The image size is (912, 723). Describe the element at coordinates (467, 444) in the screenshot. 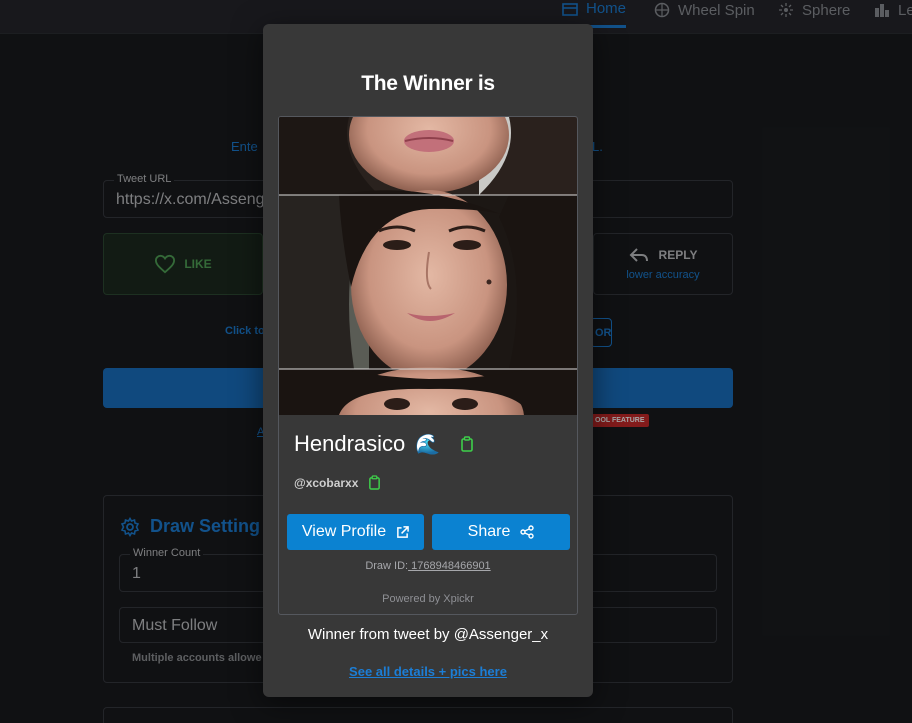

I see `copy-name-icon` at that location.